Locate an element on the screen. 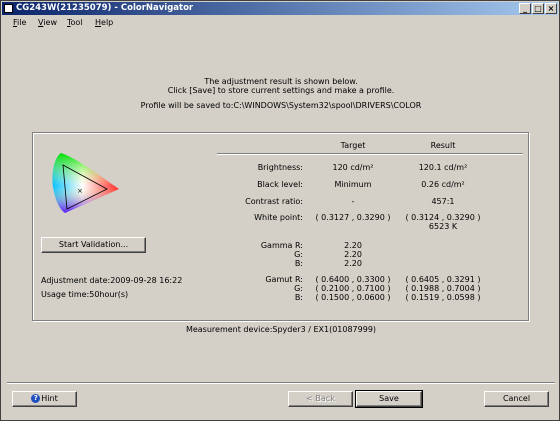 Image resolution: width=560 pixels, height=421 pixels. menu-file: File is located at coordinates (19, 22).